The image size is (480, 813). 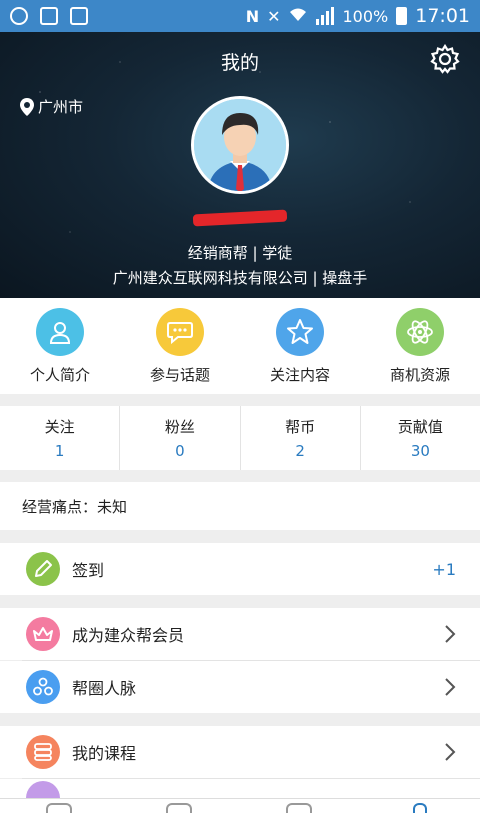 What do you see at coordinates (43, 569) in the screenshot?
I see `pencil-icon` at bounding box center [43, 569].